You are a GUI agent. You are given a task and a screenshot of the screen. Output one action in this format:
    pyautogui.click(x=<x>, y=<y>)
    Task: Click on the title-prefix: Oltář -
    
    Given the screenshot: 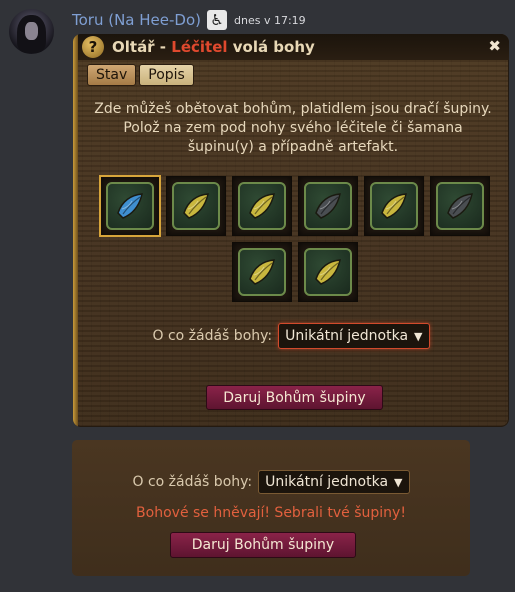 What is the action you would take?
    pyautogui.click(x=142, y=47)
    